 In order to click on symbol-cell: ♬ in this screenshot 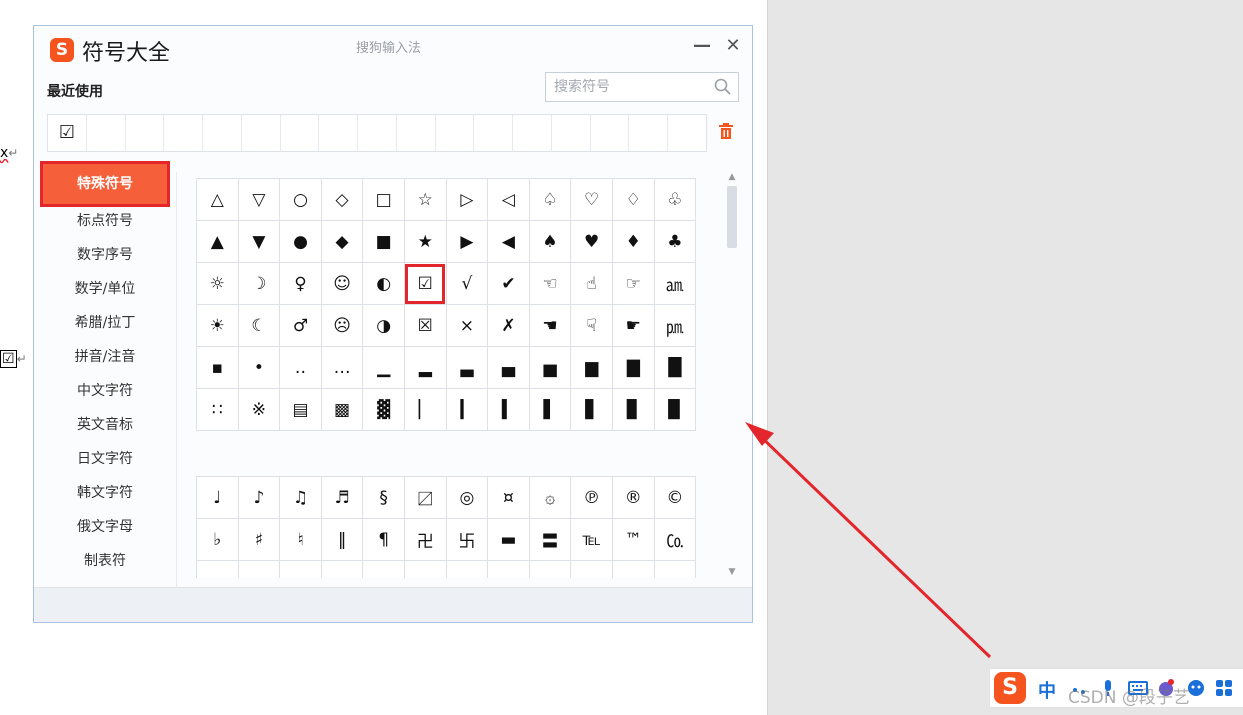, I will do `click(342, 497)`.